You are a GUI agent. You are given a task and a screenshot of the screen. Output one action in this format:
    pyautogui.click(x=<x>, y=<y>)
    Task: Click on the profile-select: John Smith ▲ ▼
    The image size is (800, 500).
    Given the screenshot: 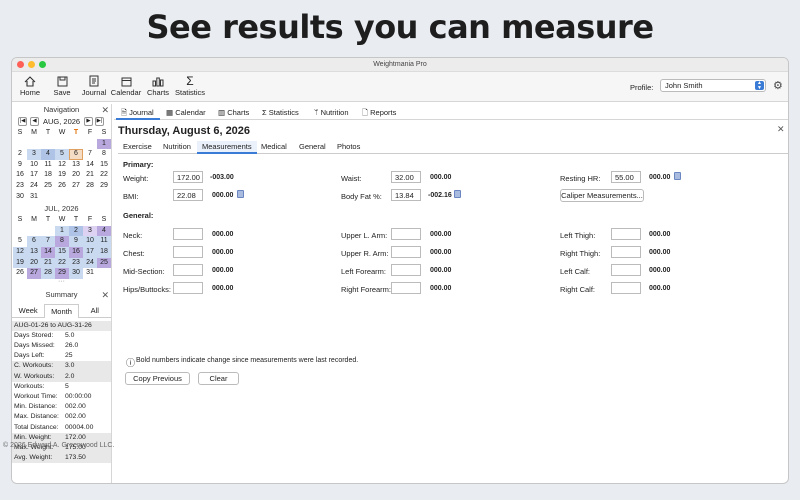 What is the action you would take?
    pyautogui.click(x=713, y=85)
    